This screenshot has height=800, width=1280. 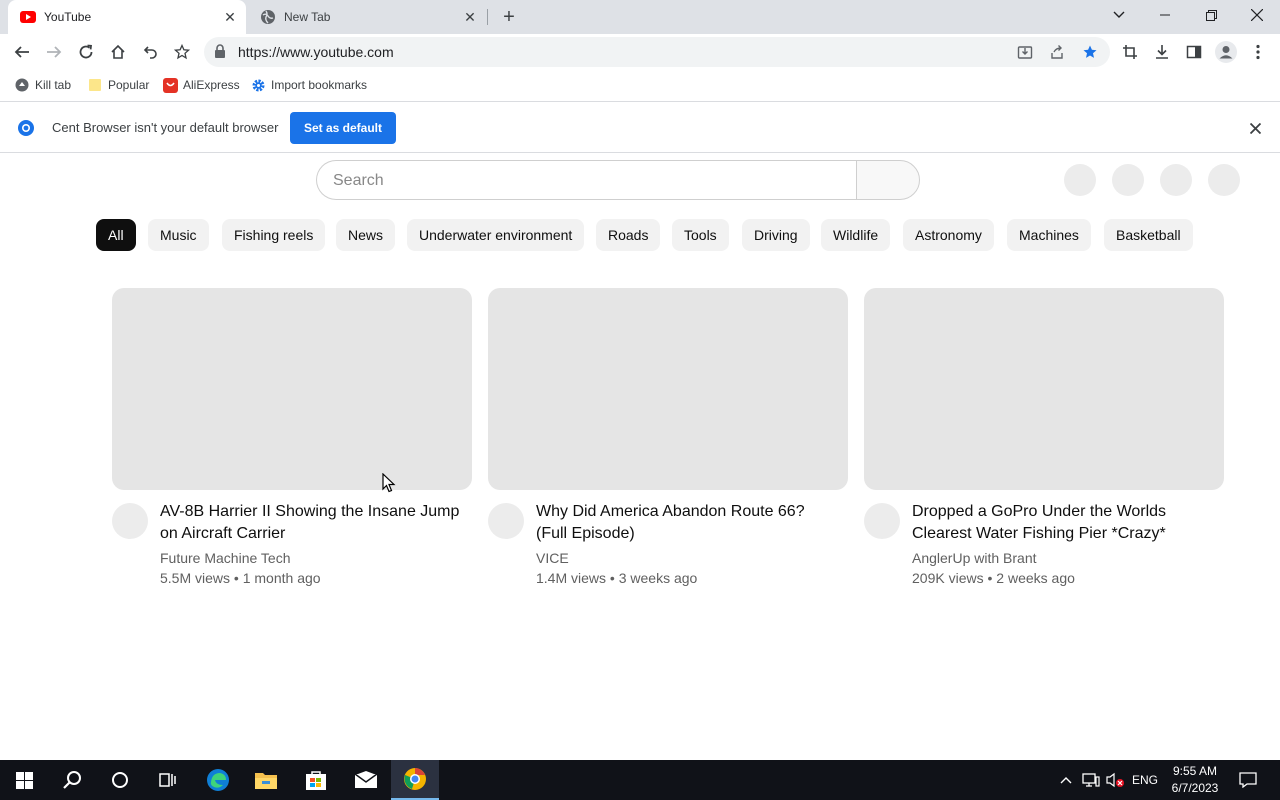 What do you see at coordinates (68, 17) in the screenshot?
I see `tab-label: YouTube` at bounding box center [68, 17].